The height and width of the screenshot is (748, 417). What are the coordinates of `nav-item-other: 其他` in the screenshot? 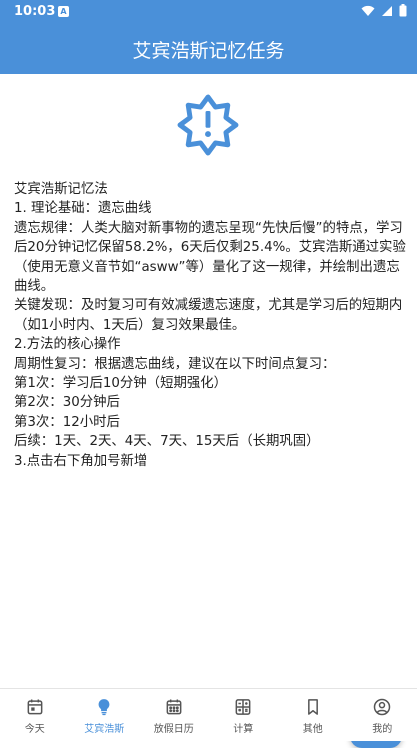 It's located at (313, 715).